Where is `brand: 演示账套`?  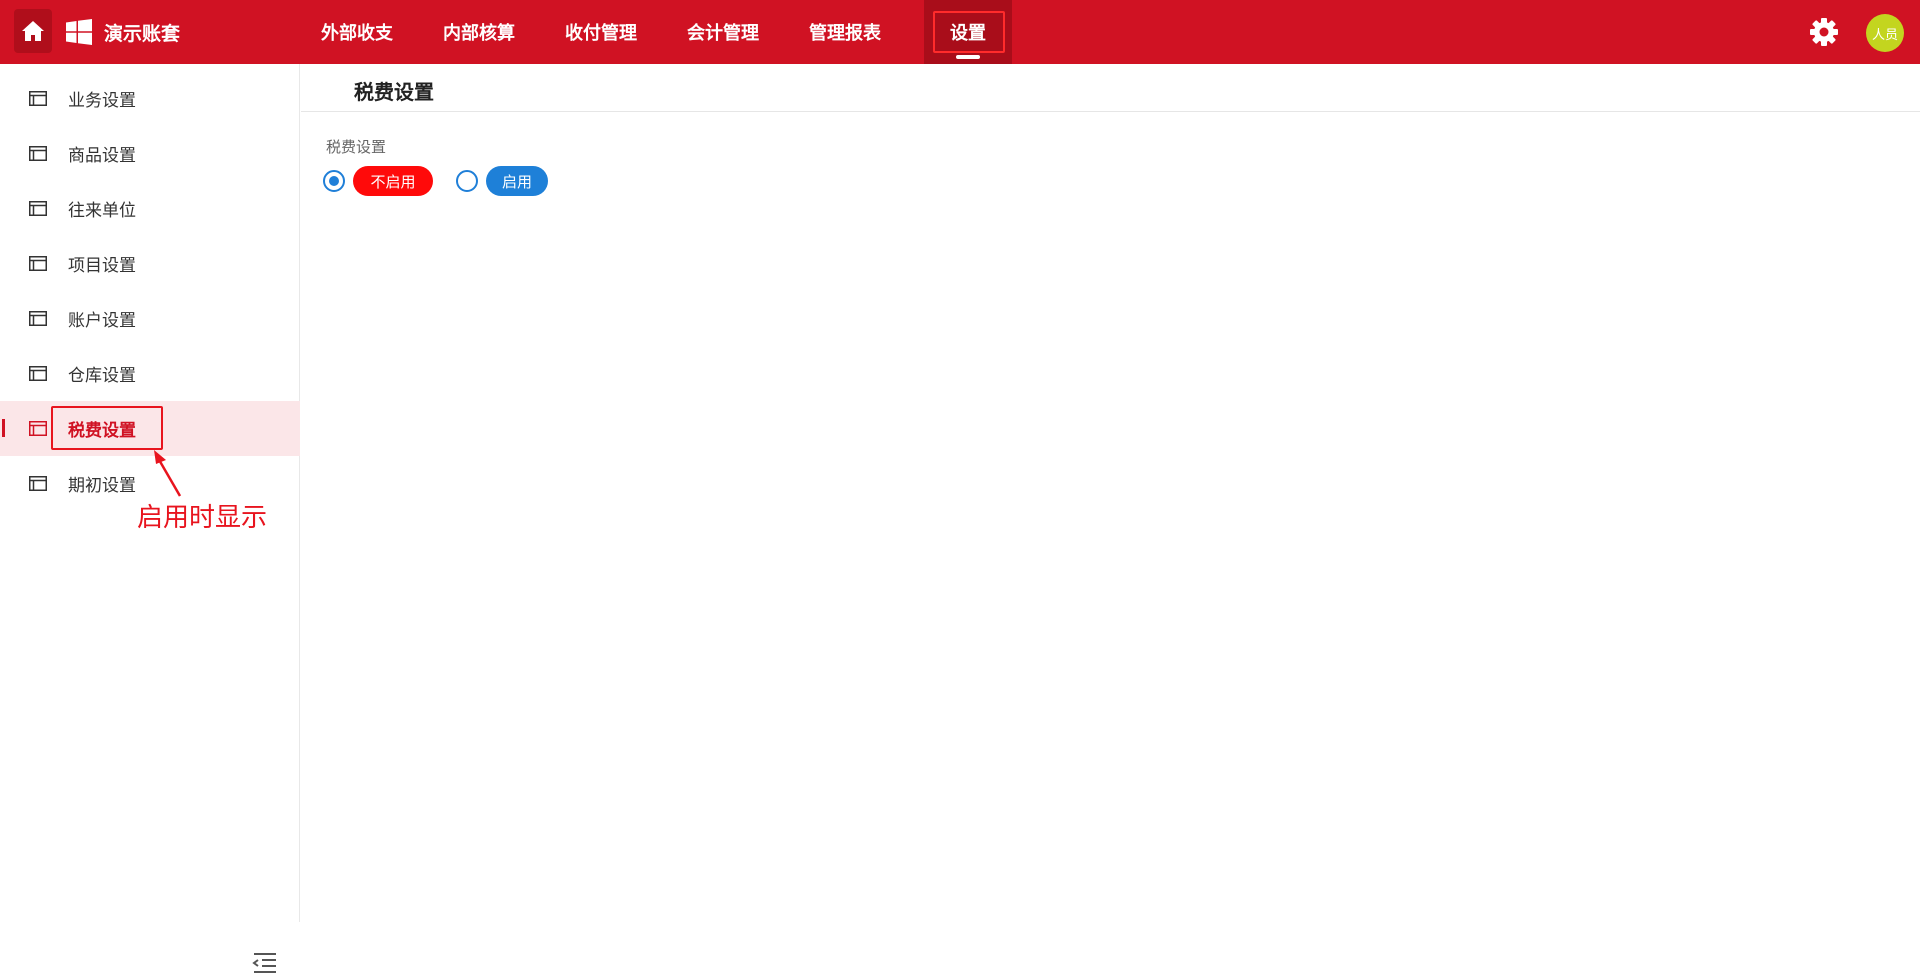
brand: 演示账套 is located at coordinates (123, 32).